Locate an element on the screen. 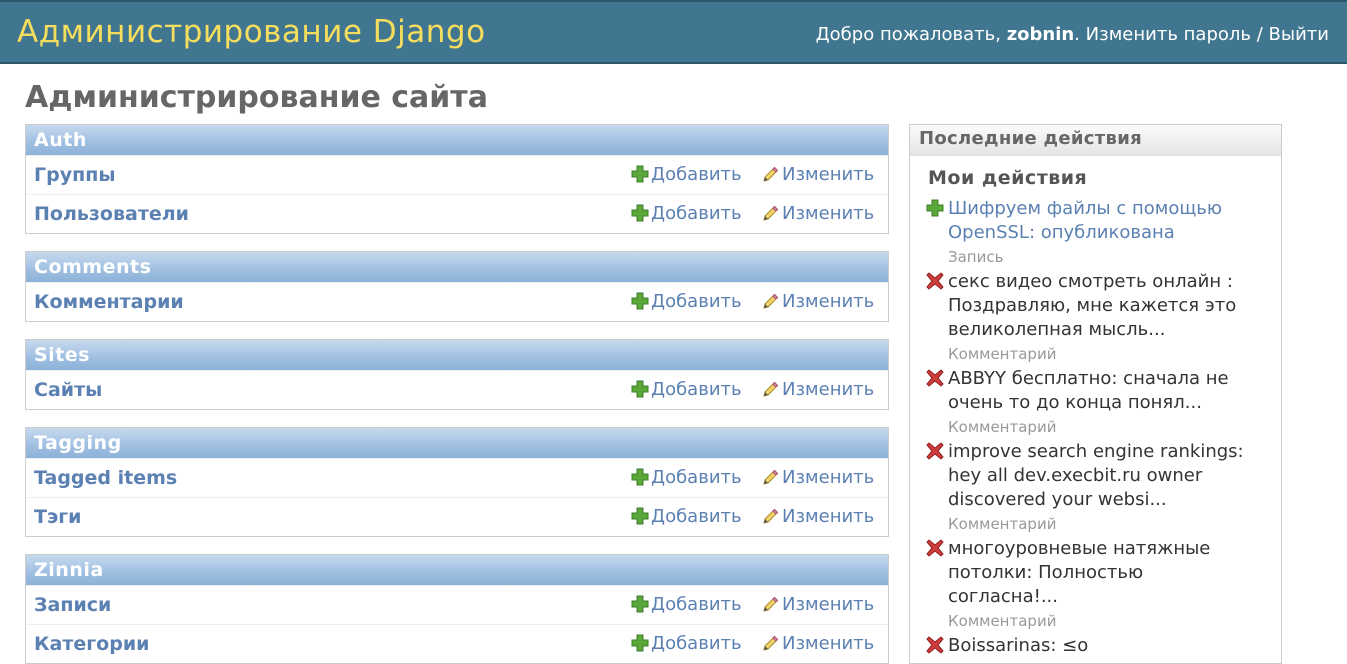 This screenshot has width=1347, height=664. recent-actions-caption: Последние действия is located at coordinates (1095, 140).